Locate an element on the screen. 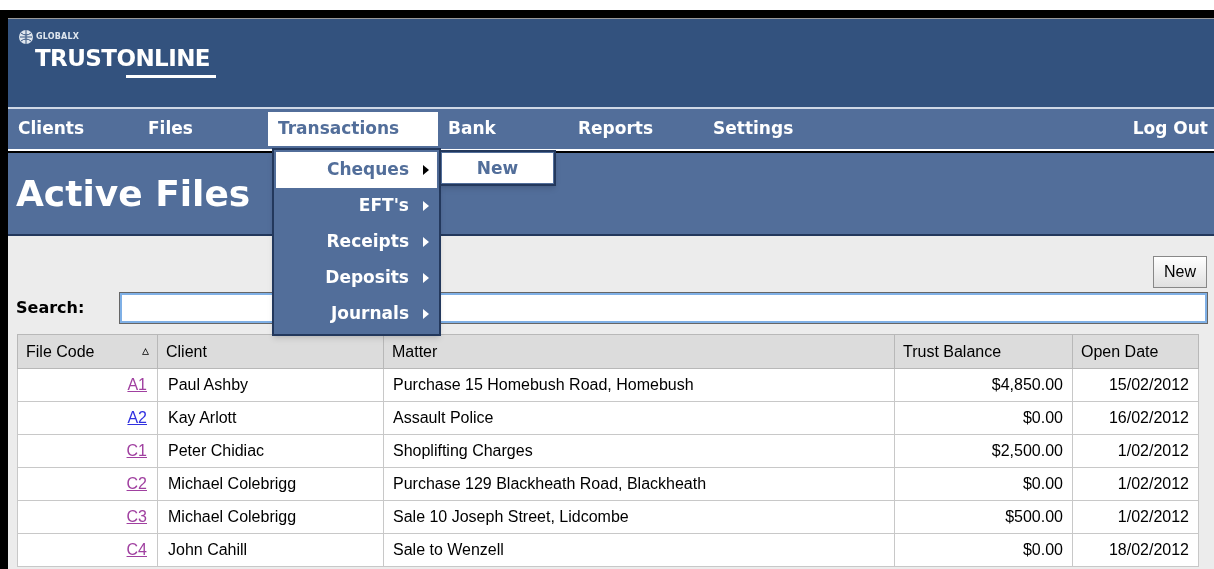 This screenshot has height=569, width=1214. table-cell: 16/02/2012 is located at coordinates (1135, 418).